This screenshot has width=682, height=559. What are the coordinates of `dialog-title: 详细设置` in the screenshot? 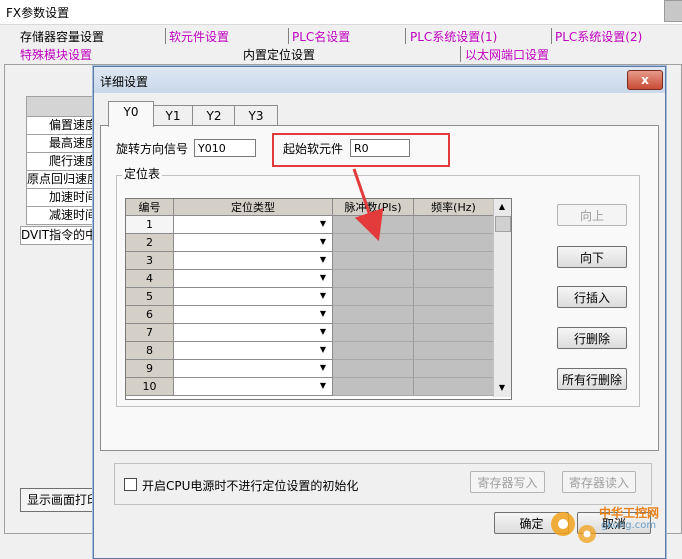 It's located at (124, 82).